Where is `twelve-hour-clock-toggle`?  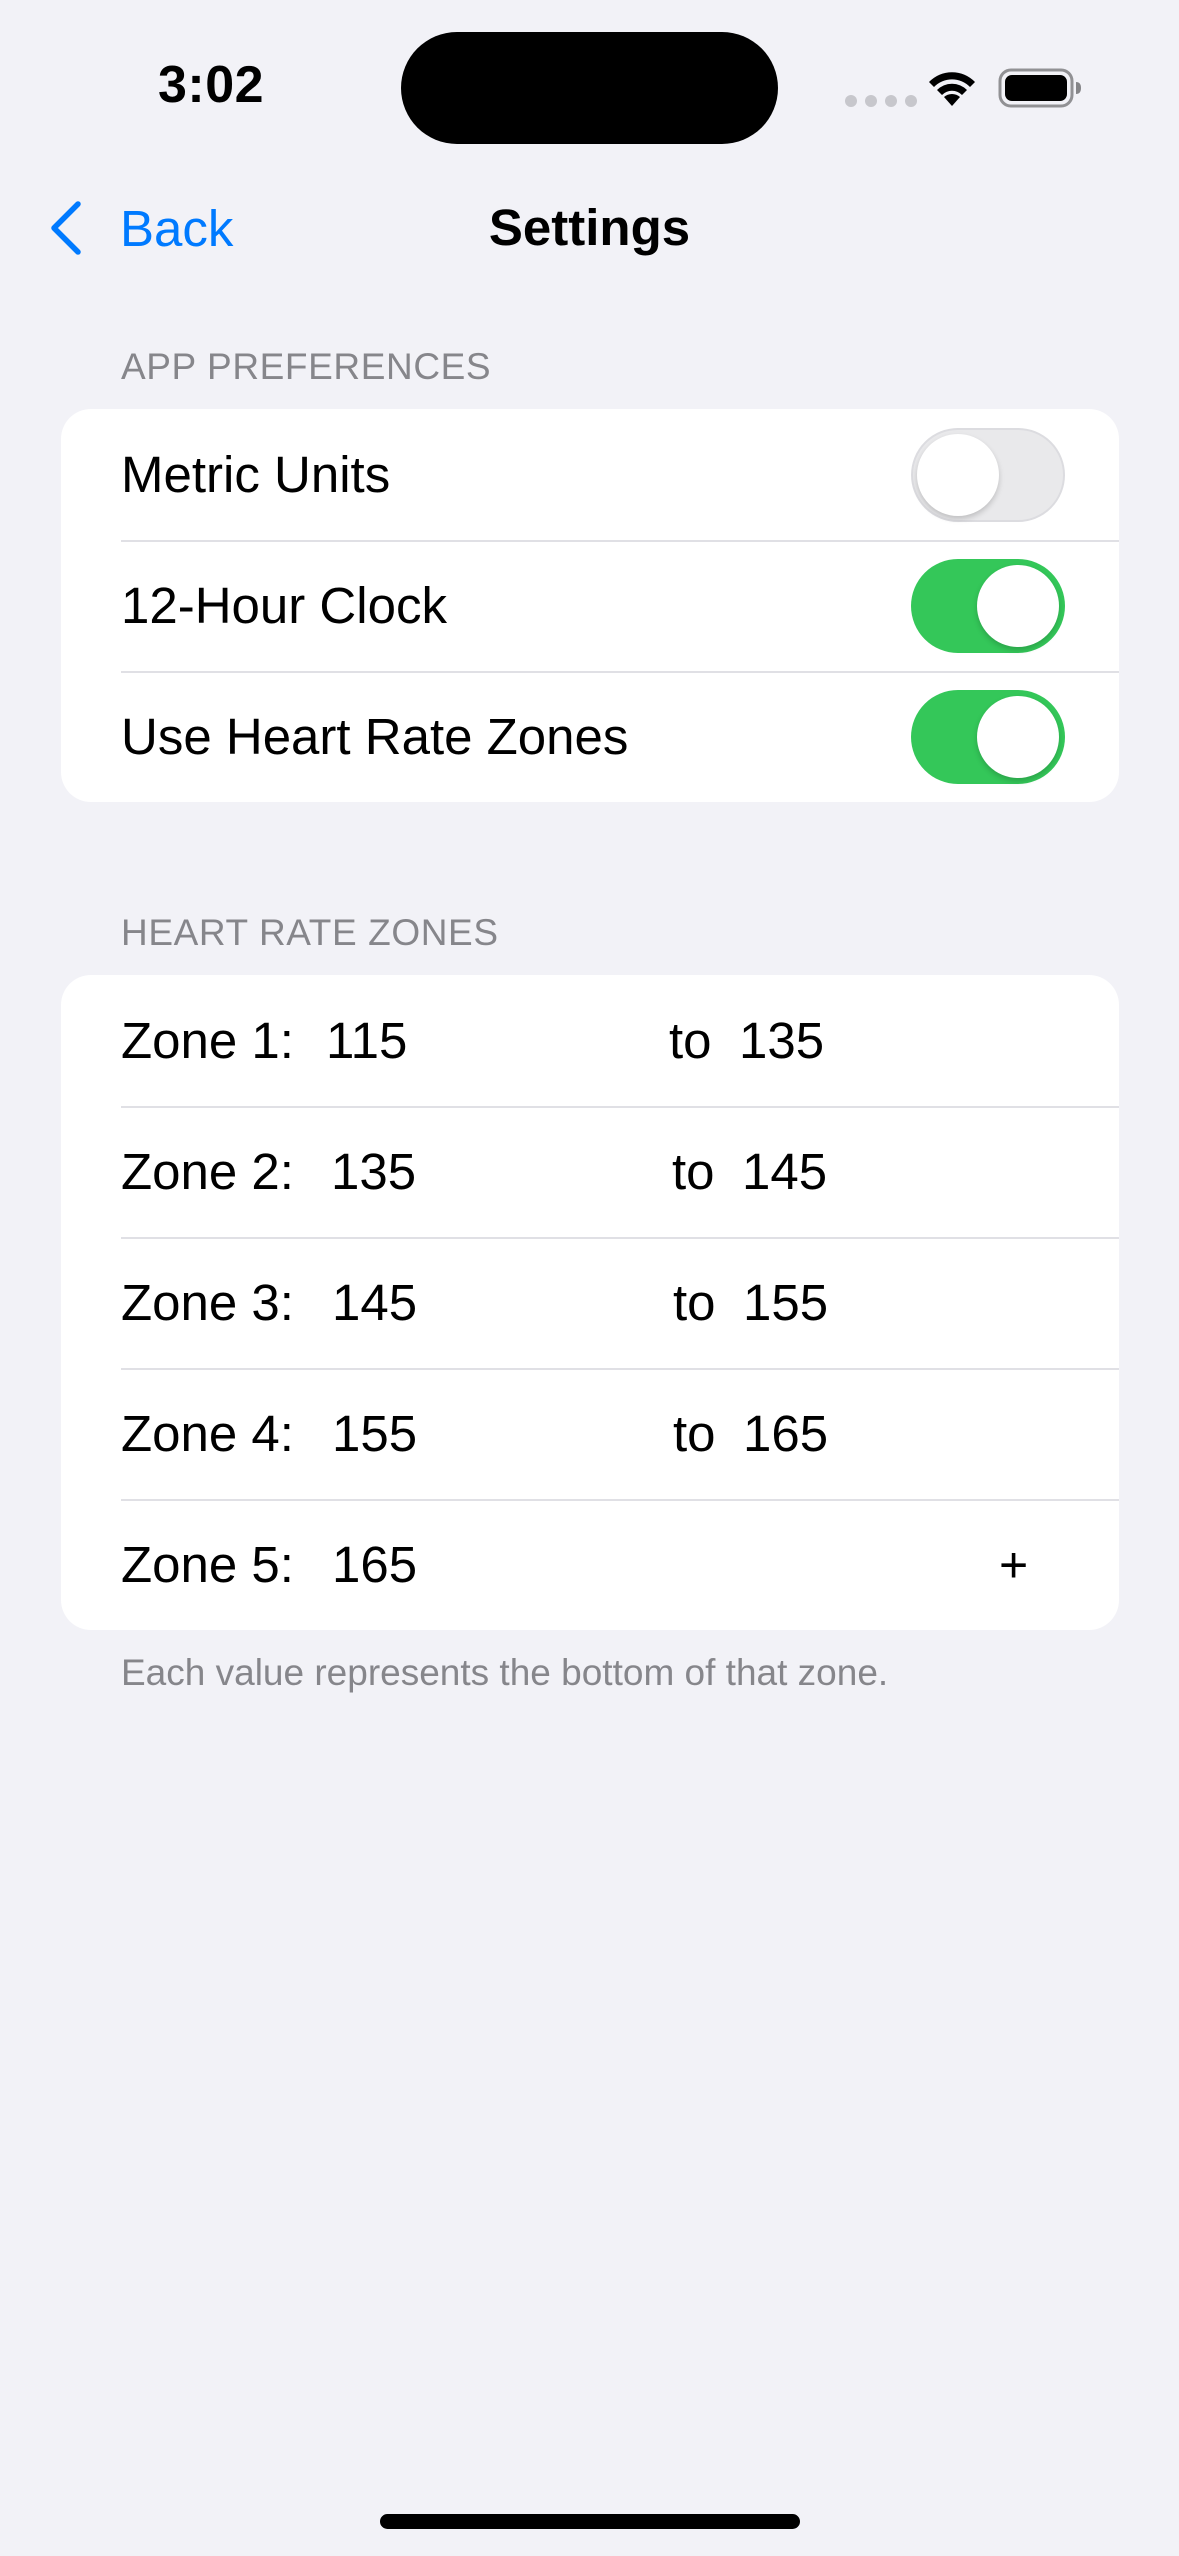
twelve-hour-clock-toggle is located at coordinates (988, 605).